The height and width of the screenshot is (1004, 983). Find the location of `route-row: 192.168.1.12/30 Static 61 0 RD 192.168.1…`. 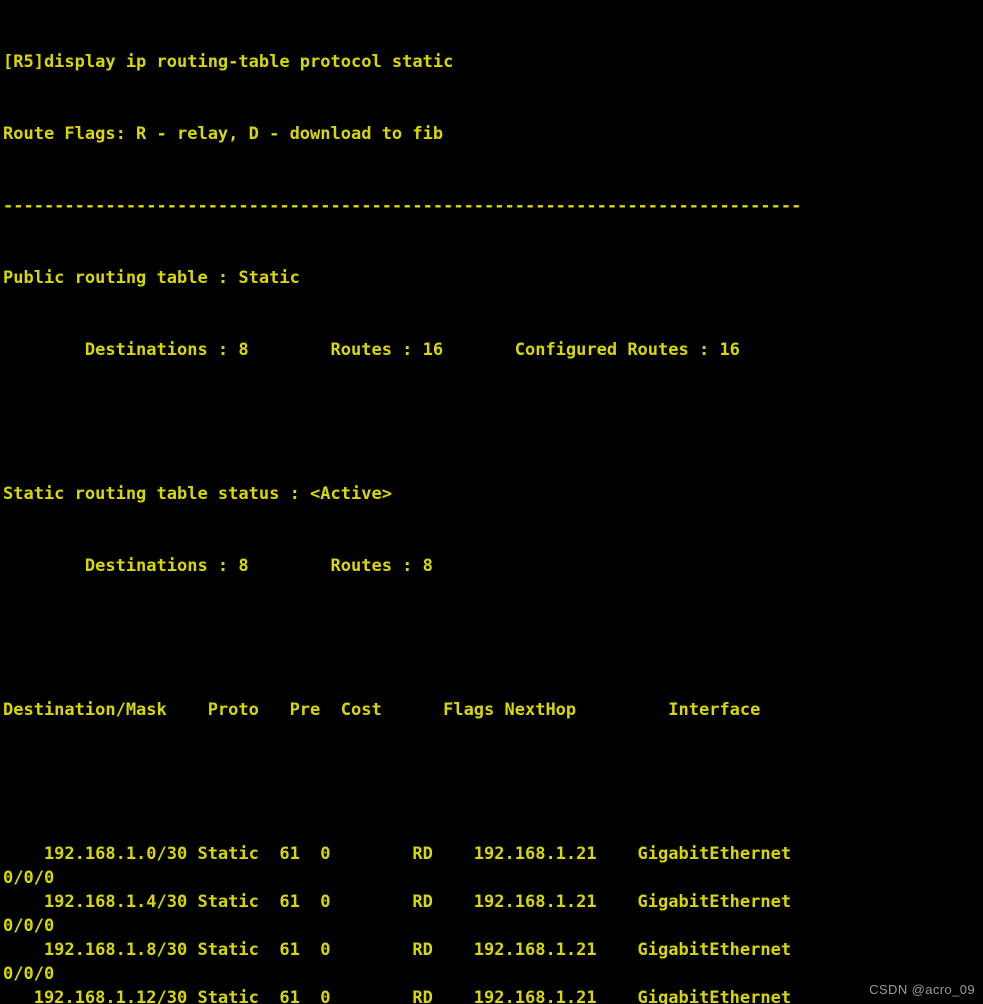

route-row: 192.168.1.12/30 Static 61 0 RD 192.168.1… is located at coordinates (397, 996).